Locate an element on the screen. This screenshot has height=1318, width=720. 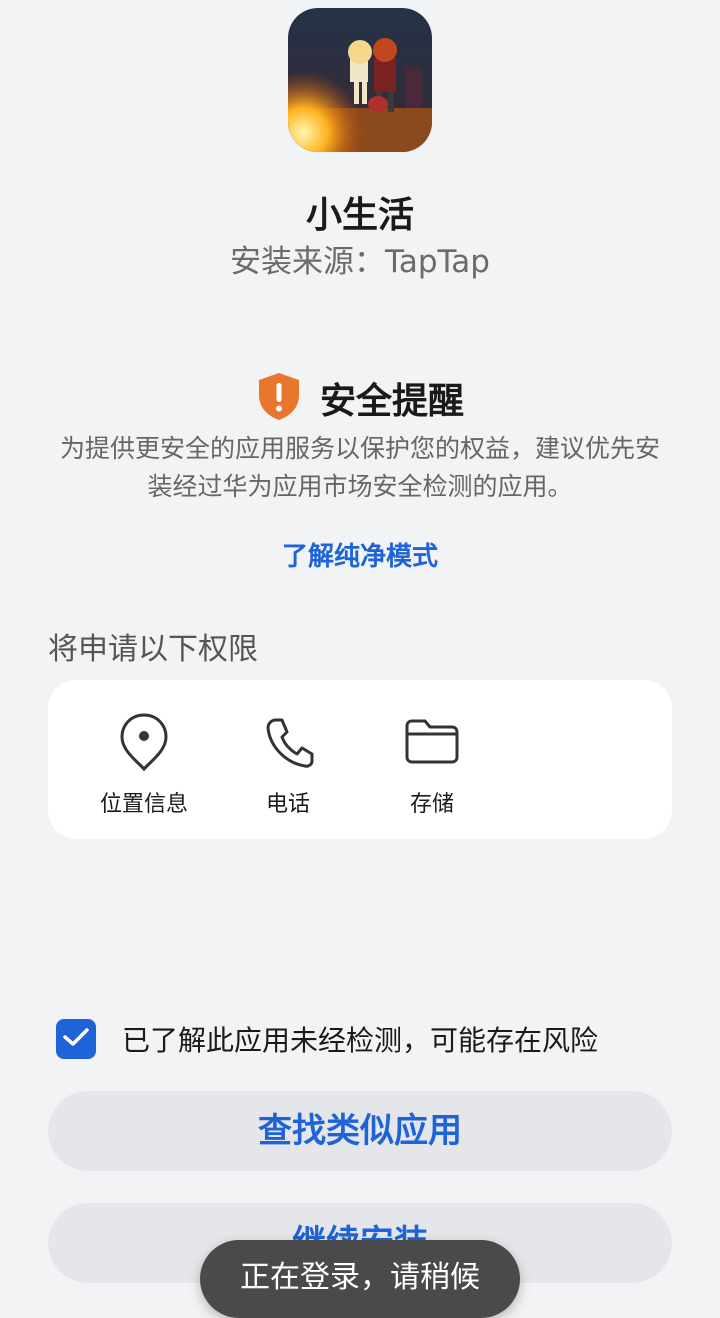
permission-phone: 电话 is located at coordinates (288, 765).